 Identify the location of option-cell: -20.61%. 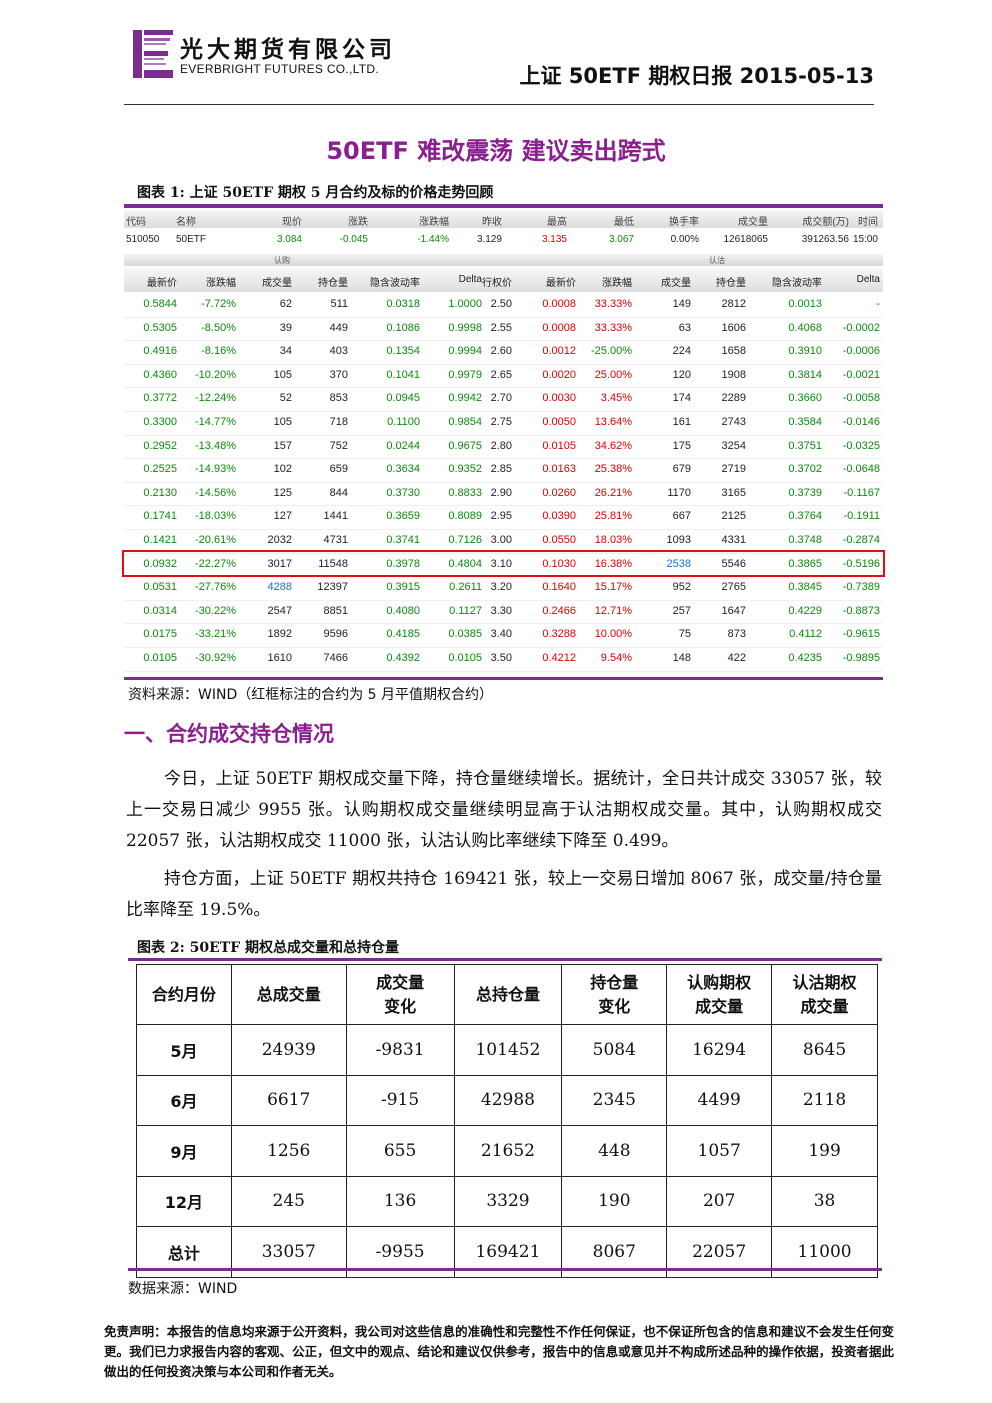
(215, 539).